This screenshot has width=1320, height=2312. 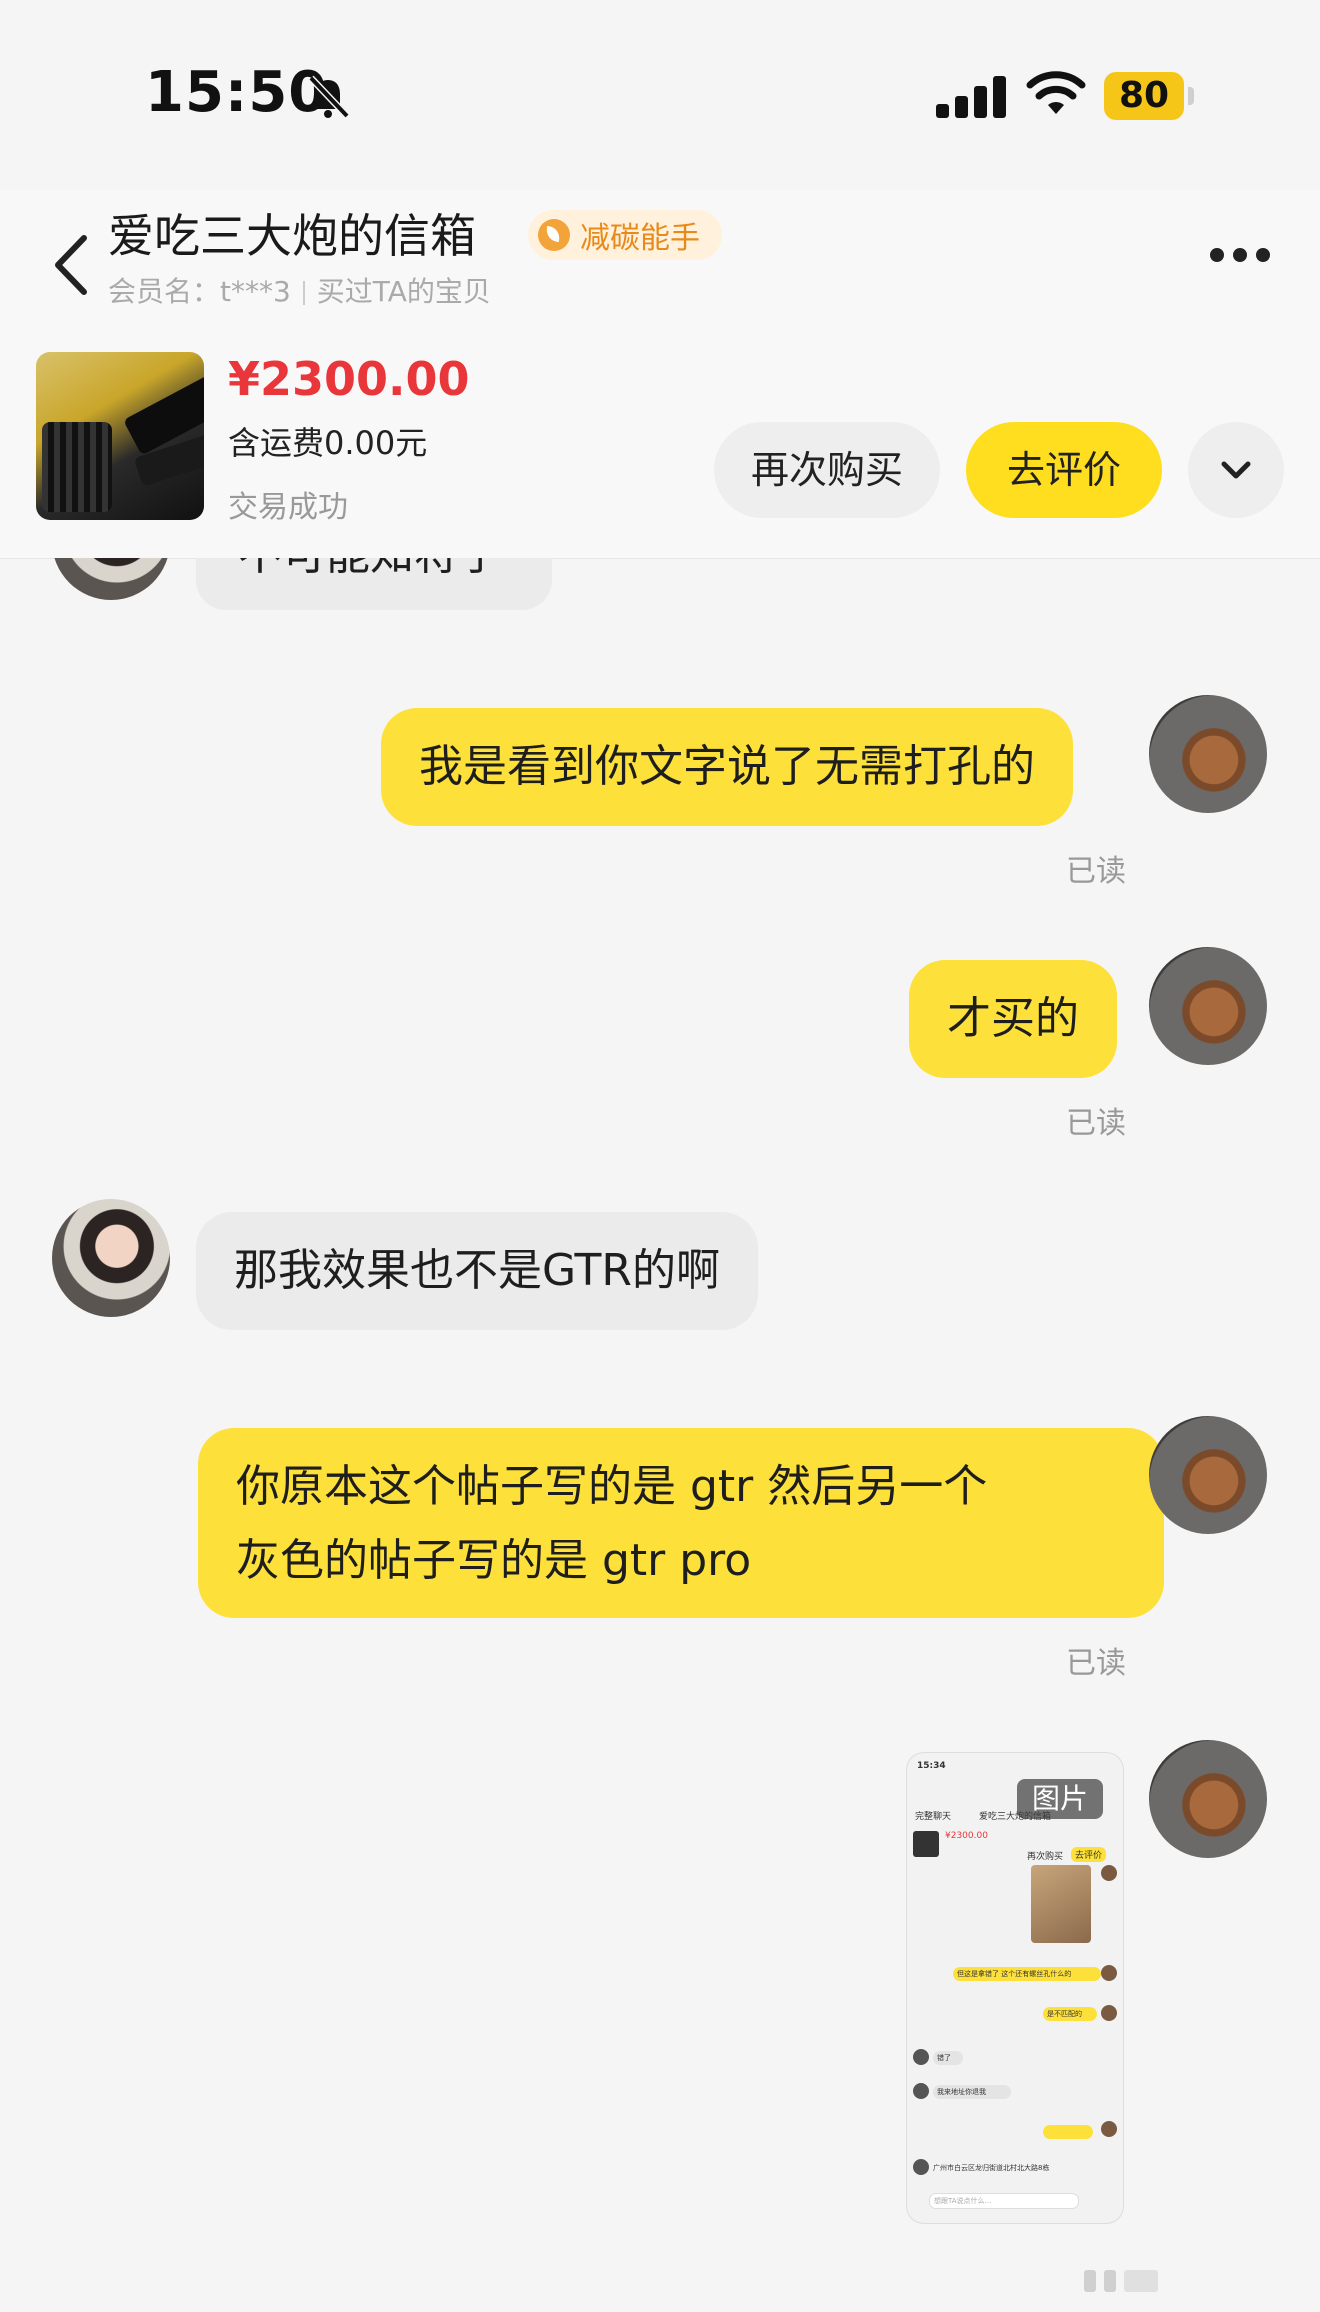 I want to click on message-bubble-mine: 我是看到你文字说了无需打孔的, so click(x=727, y=767).